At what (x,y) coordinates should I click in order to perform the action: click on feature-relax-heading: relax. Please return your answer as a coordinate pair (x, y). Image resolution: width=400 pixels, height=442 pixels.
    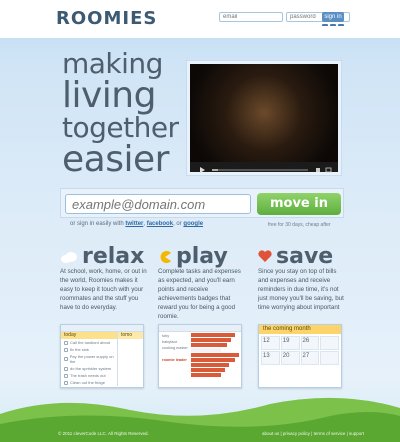
    Looking at the image, I should click on (102, 256).